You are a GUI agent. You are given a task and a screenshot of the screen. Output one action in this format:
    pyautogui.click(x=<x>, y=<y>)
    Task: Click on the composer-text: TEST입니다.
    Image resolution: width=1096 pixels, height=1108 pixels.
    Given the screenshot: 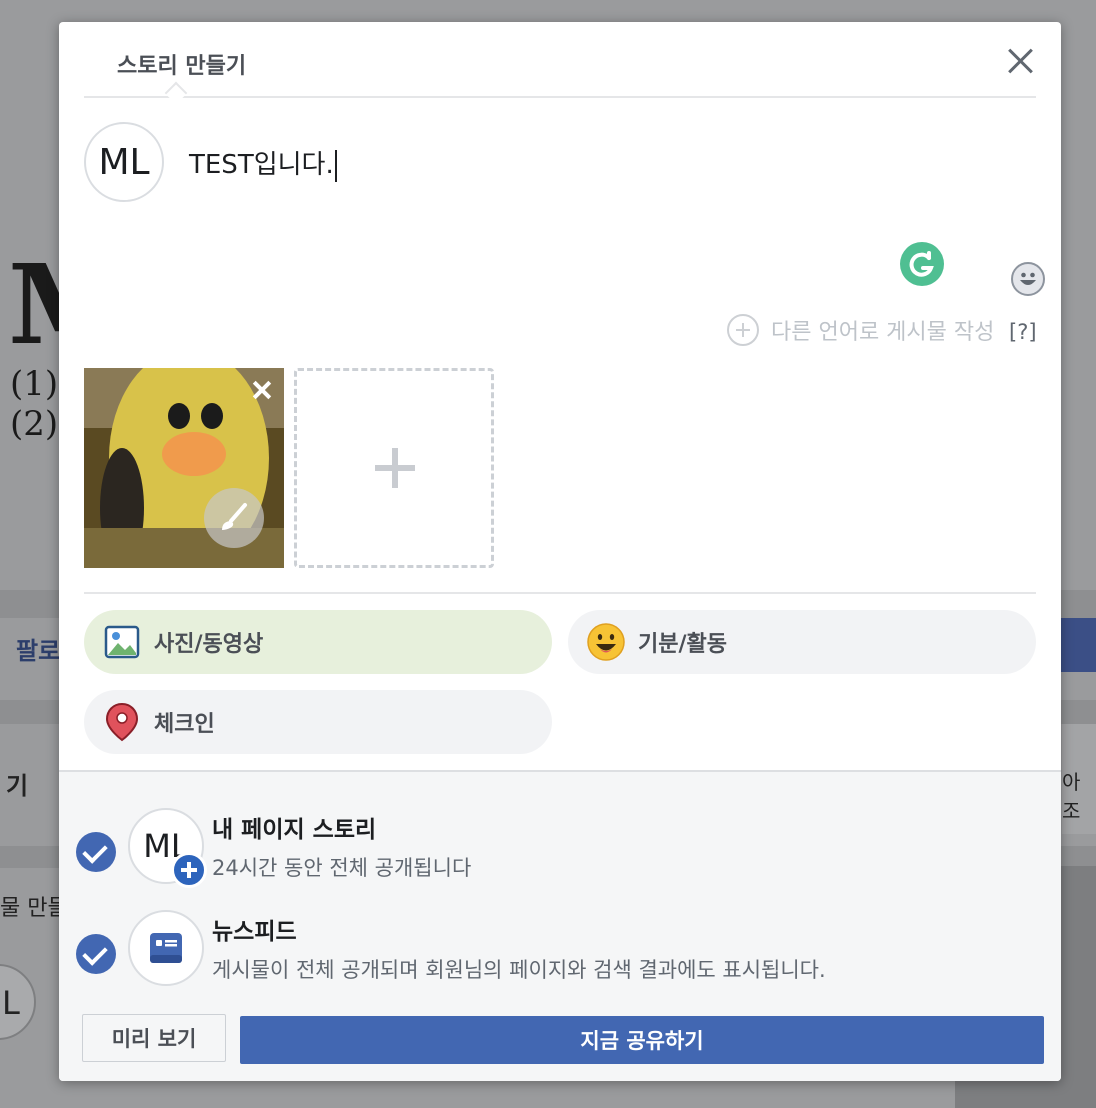 What is the action you would take?
    pyautogui.click(x=261, y=165)
    